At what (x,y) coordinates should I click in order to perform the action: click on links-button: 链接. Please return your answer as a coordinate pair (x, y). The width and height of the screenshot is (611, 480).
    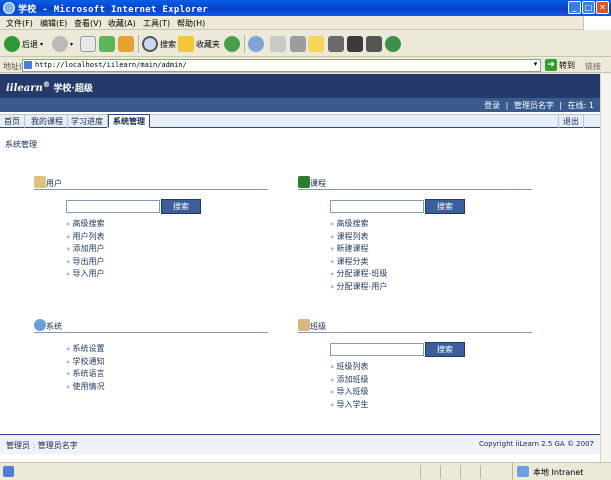
    Looking at the image, I should click on (593, 66).